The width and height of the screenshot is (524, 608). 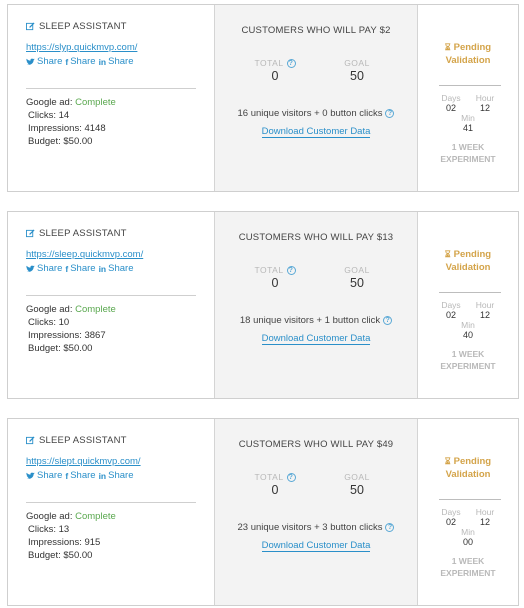 What do you see at coordinates (83, 461) in the screenshot?
I see `landing-page-link: https://slept.quickmvp.com/` at bounding box center [83, 461].